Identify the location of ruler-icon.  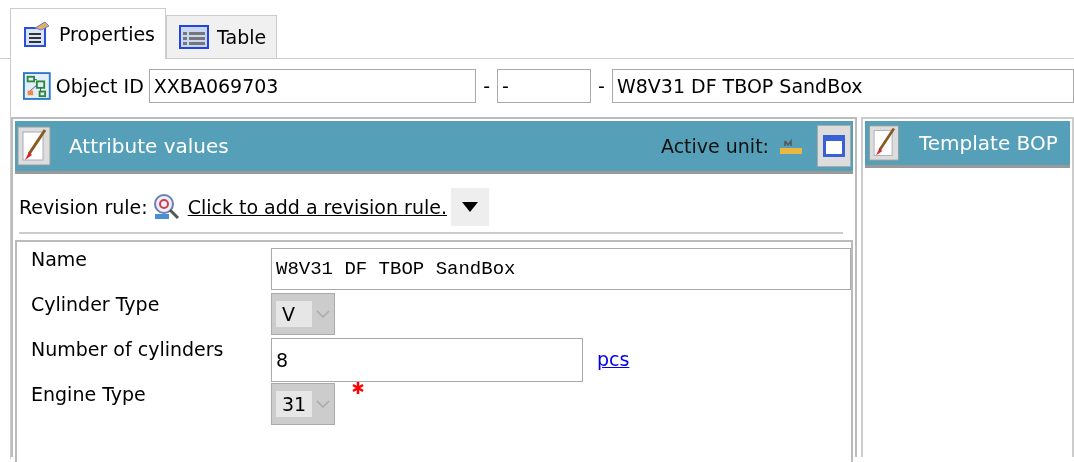
(791, 146).